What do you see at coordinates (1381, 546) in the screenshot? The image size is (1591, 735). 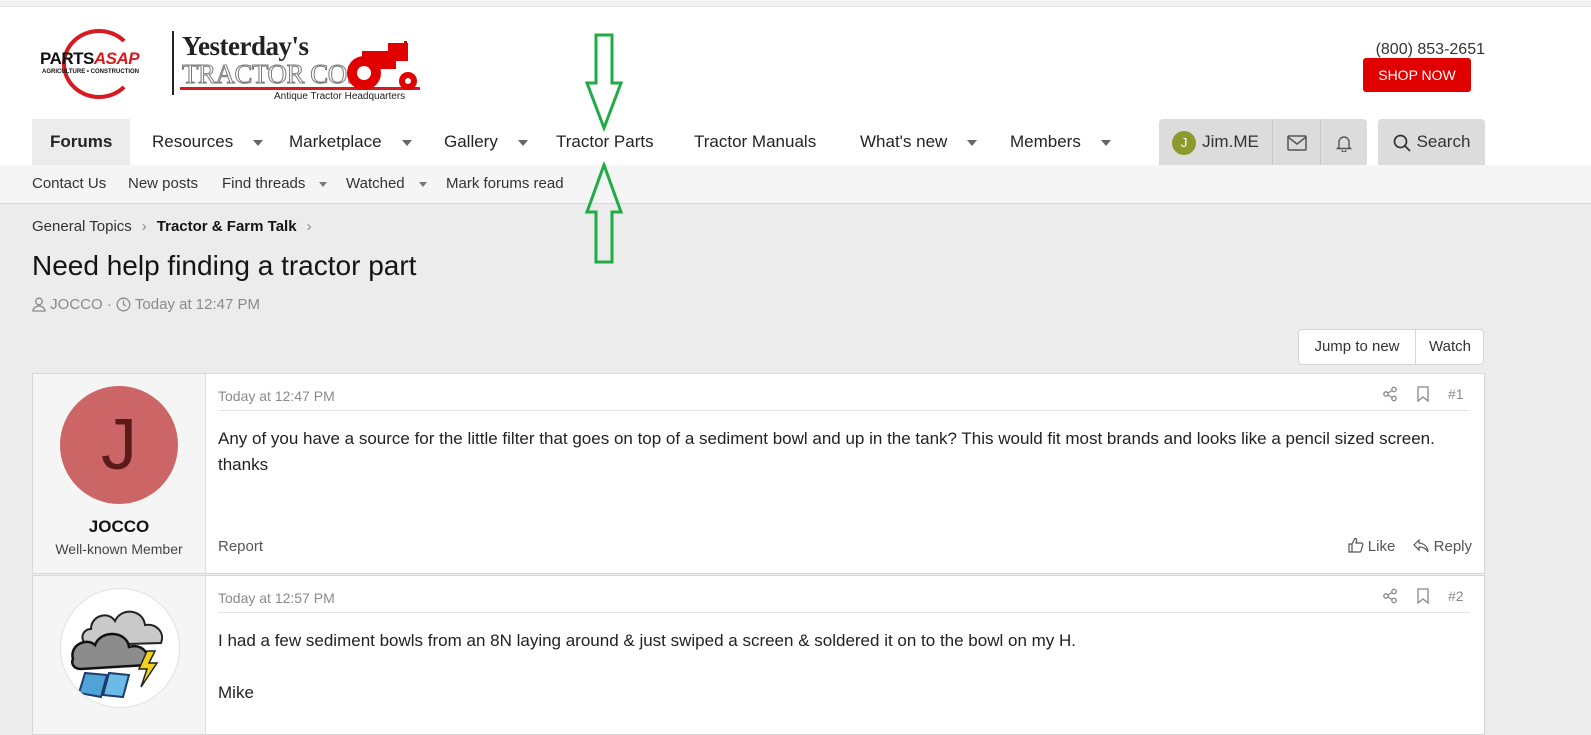 I see `like-label: Like` at bounding box center [1381, 546].